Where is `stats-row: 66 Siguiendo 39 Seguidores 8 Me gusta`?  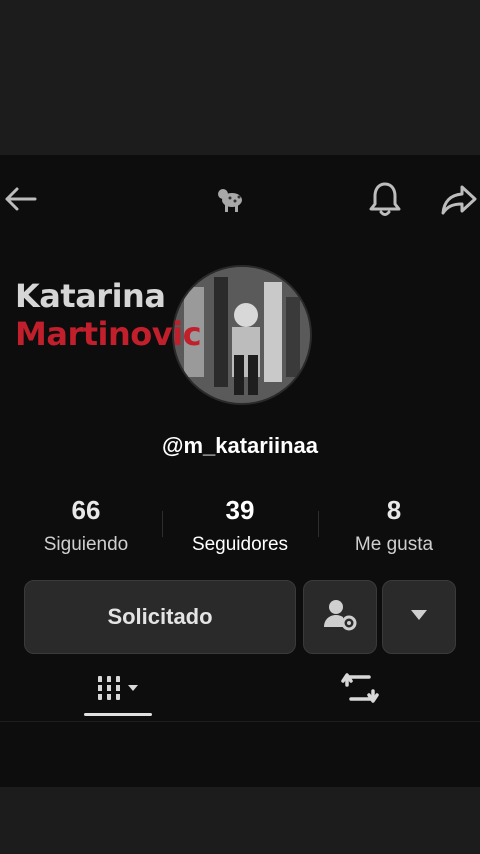
stats-row: 66 Siguiendo 39 Seguidores 8 Me gusta is located at coordinates (240, 530).